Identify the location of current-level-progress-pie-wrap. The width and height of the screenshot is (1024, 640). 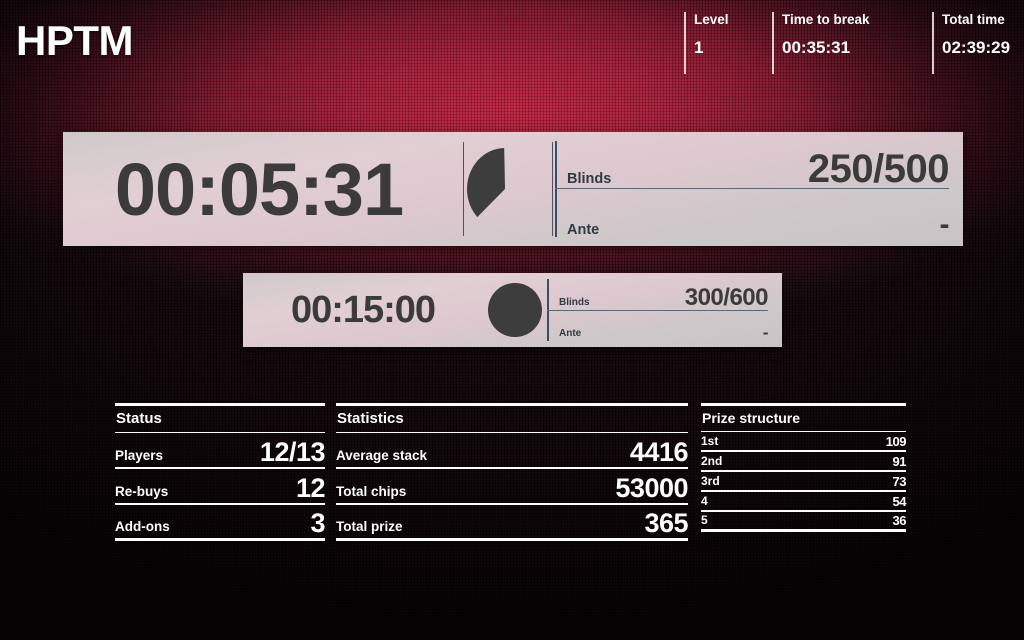
(505, 189).